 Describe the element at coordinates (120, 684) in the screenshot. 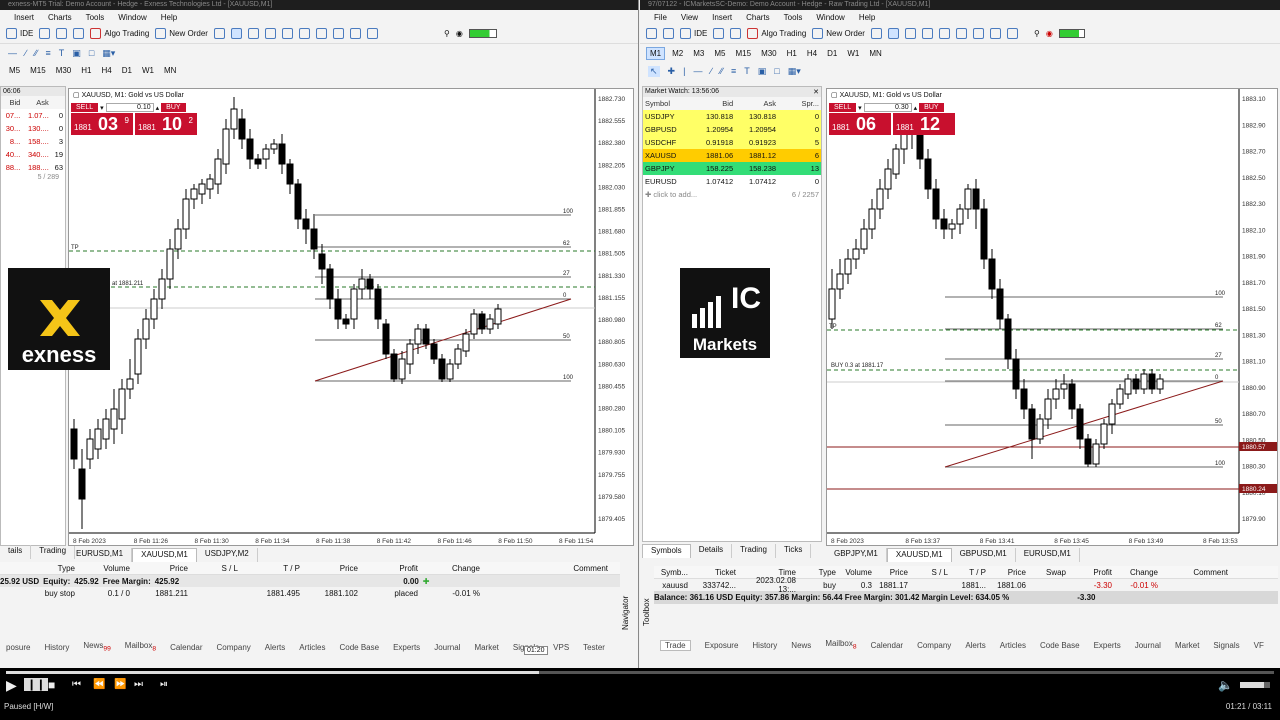

I see `forward-icon: ⏩` at that location.